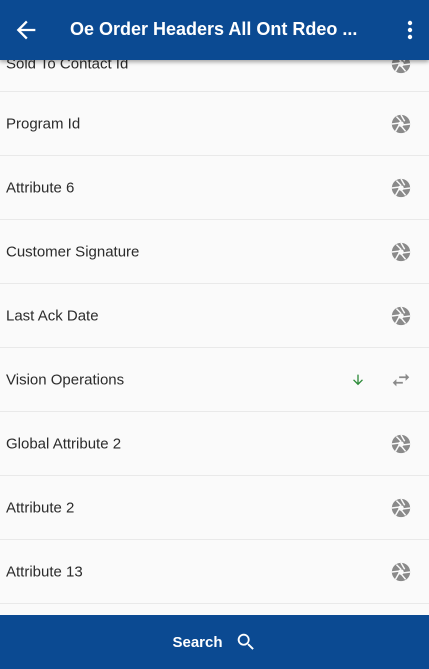 The width and height of the screenshot is (429, 669). What do you see at coordinates (40, 187) in the screenshot?
I see `list-item-label: Attribute 6` at bounding box center [40, 187].